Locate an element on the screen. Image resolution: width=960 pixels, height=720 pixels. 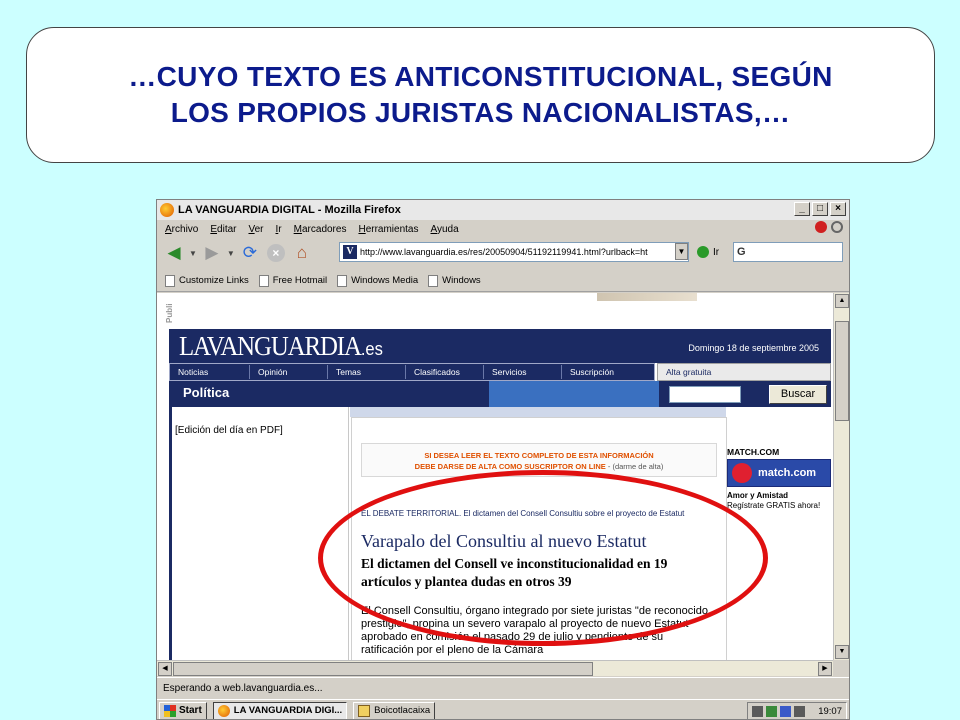
scroll-left-icon: ◀ is located at coordinates (165, 669).